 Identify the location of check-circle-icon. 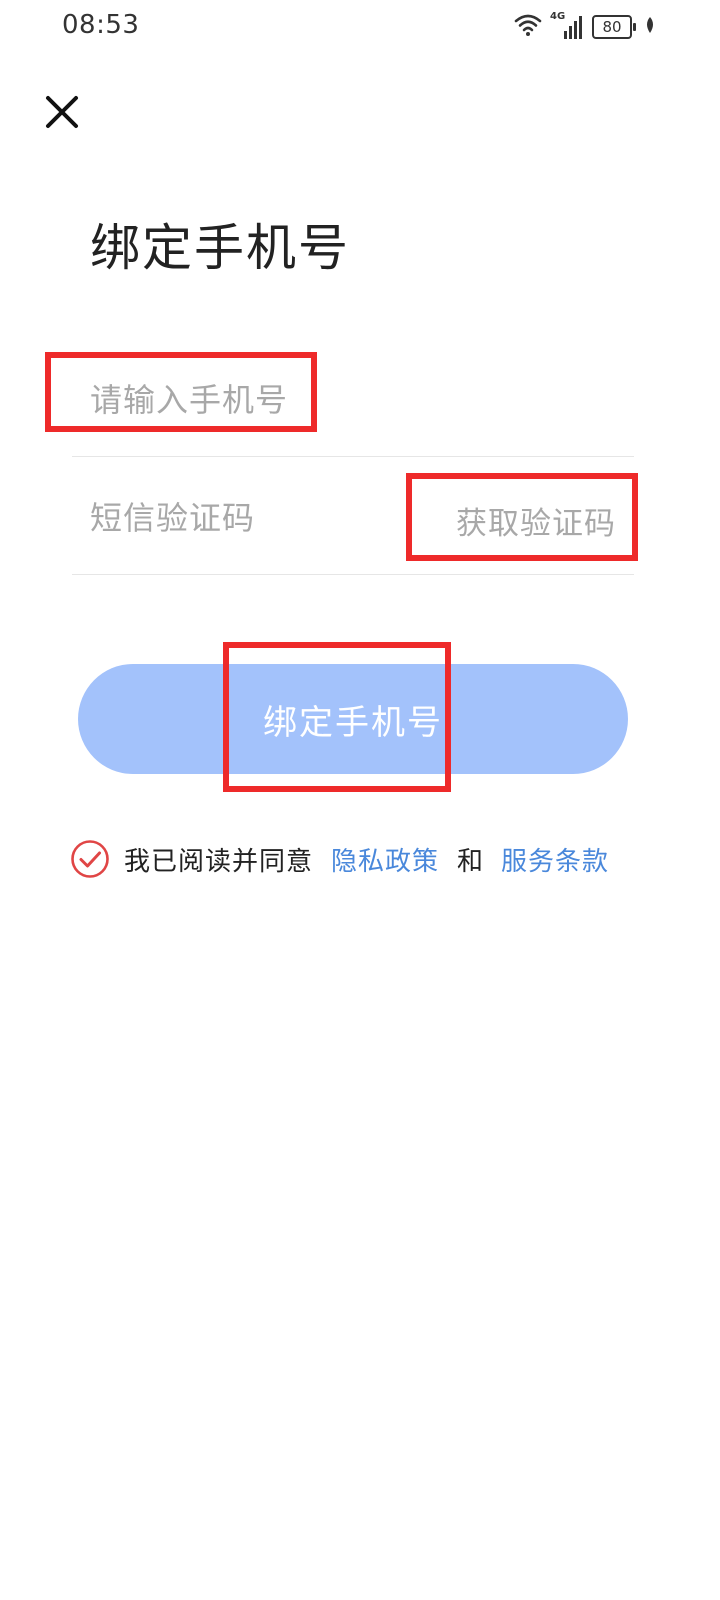
(90, 859).